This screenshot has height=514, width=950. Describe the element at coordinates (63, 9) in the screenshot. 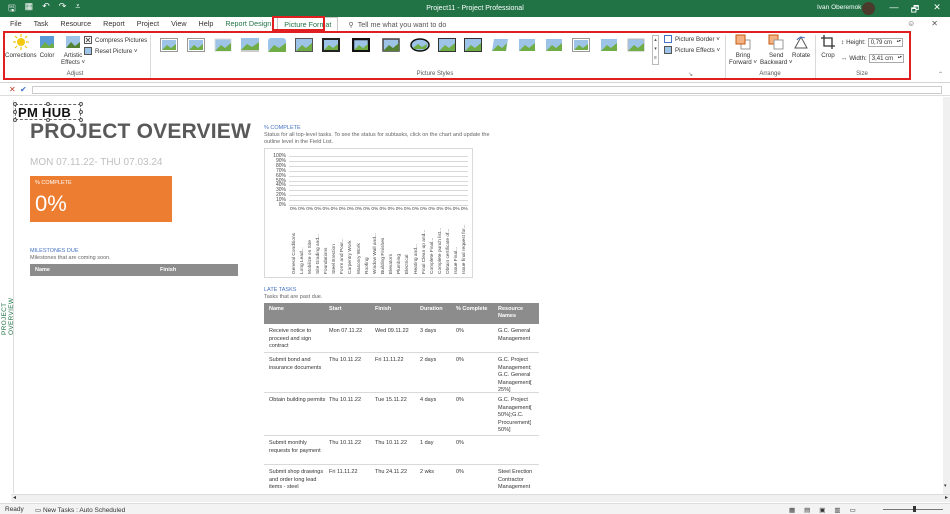

I see `redo-icon: ↷` at that location.